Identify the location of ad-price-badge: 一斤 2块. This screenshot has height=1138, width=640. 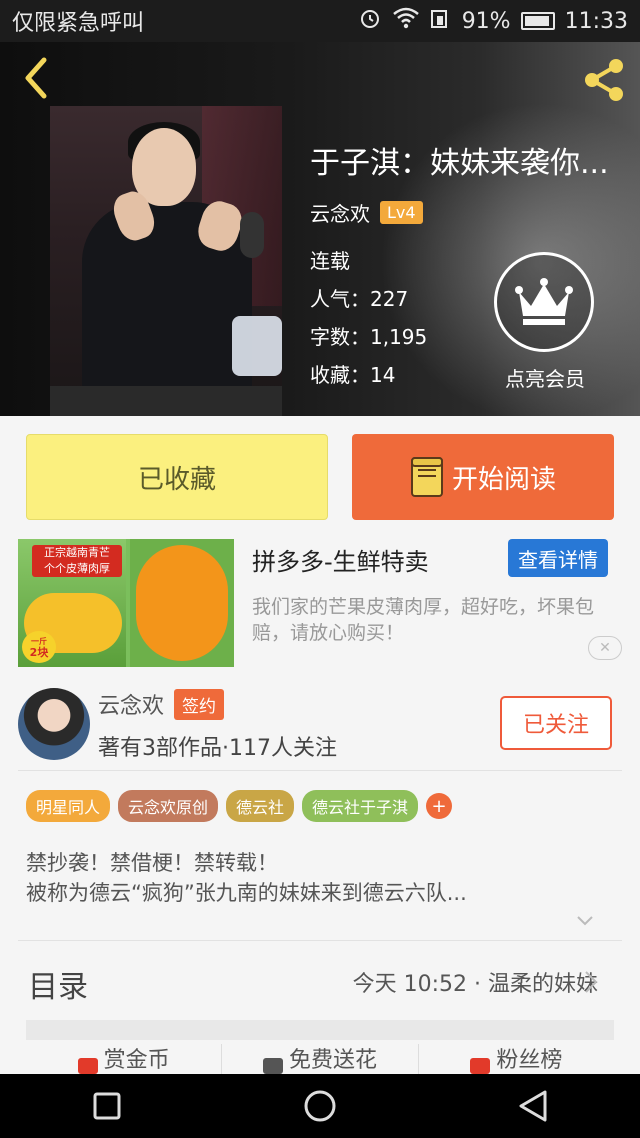
(39, 647).